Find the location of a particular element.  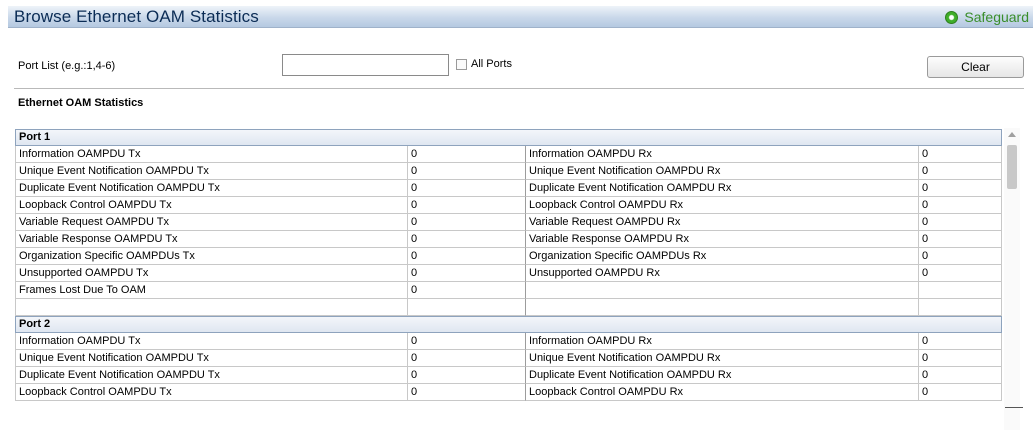

safeguard-label: Safeguard is located at coordinates (996, 17).